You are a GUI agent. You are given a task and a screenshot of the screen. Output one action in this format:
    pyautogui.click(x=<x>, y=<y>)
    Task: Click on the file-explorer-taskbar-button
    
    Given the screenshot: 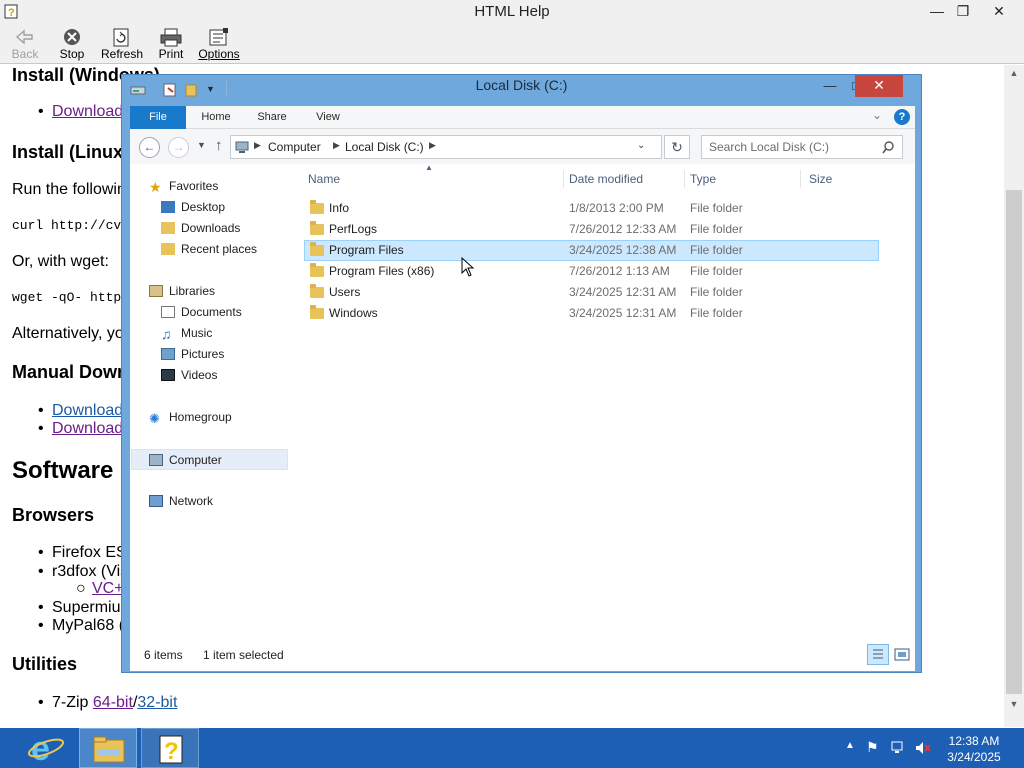 What is the action you would take?
    pyautogui.click(x=108, y=748)
    